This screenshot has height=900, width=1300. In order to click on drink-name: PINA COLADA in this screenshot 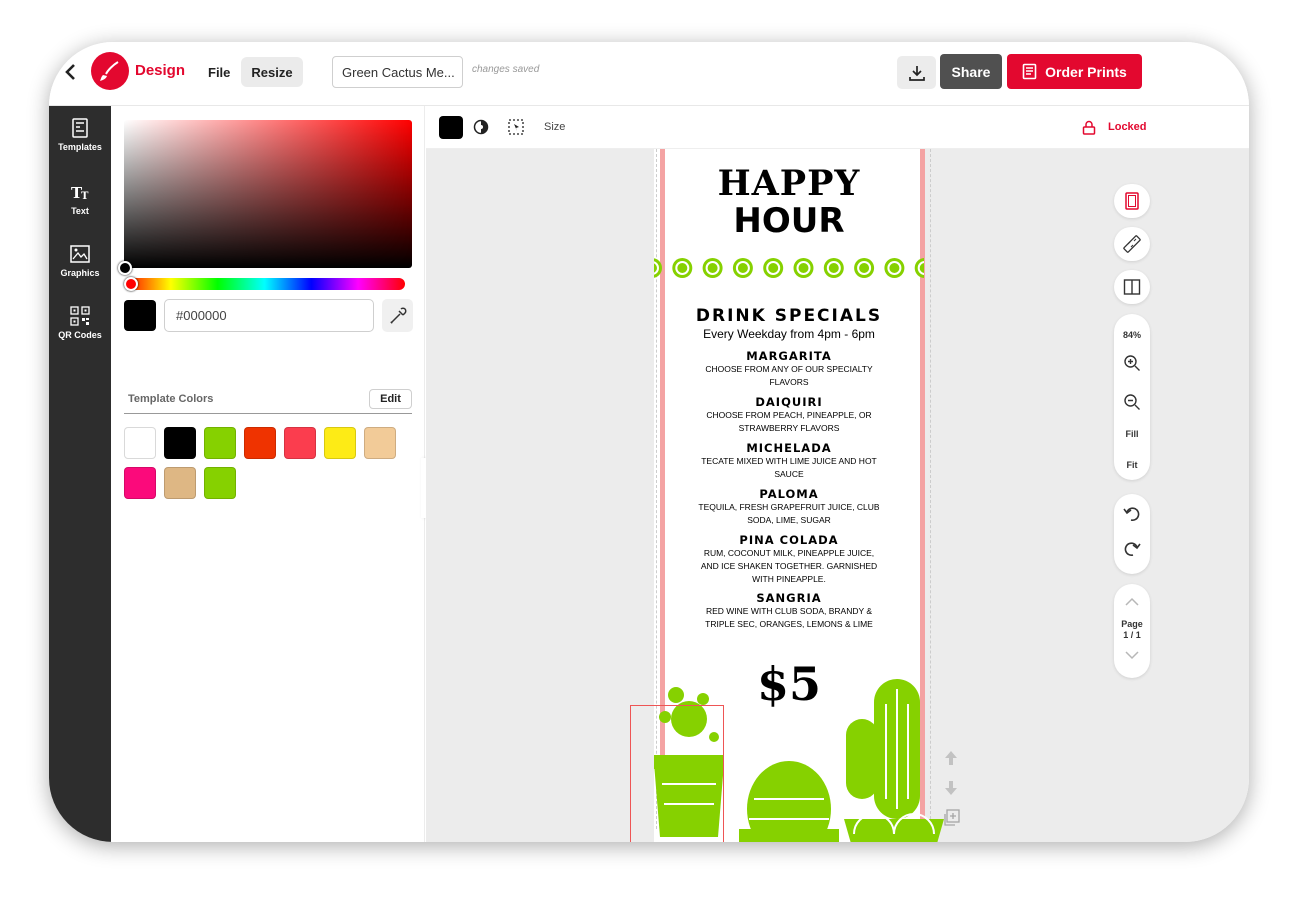, I will do `click(789, 540)`.